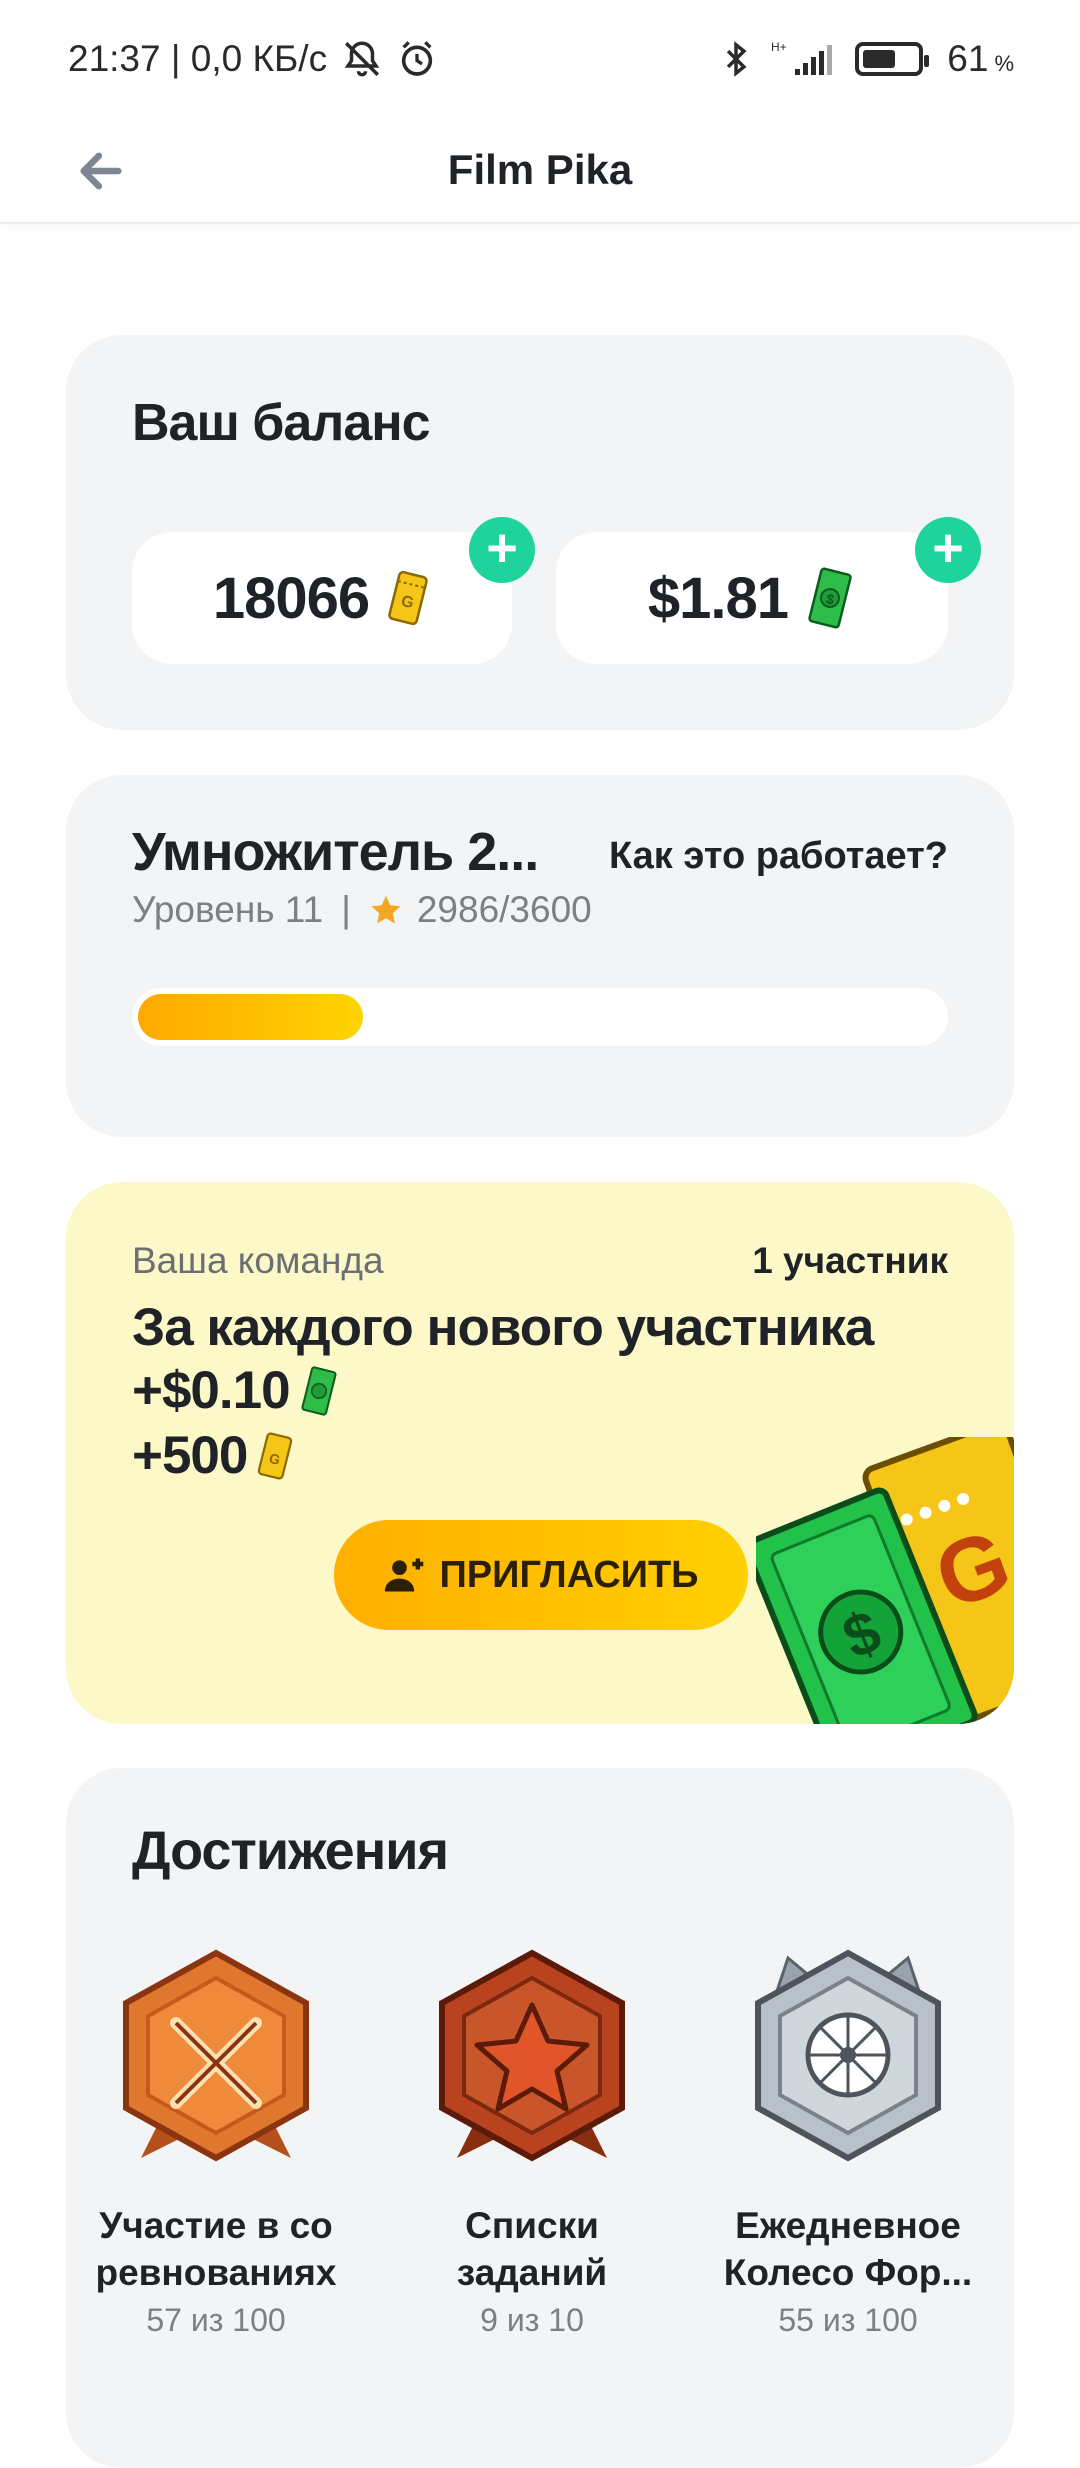 This screenshot has height=2468, width=1080. What do you see at coordinates (319, 1390) in the screenshot?
I see `cash-bill-icon` at bounding box center [319, 1390].